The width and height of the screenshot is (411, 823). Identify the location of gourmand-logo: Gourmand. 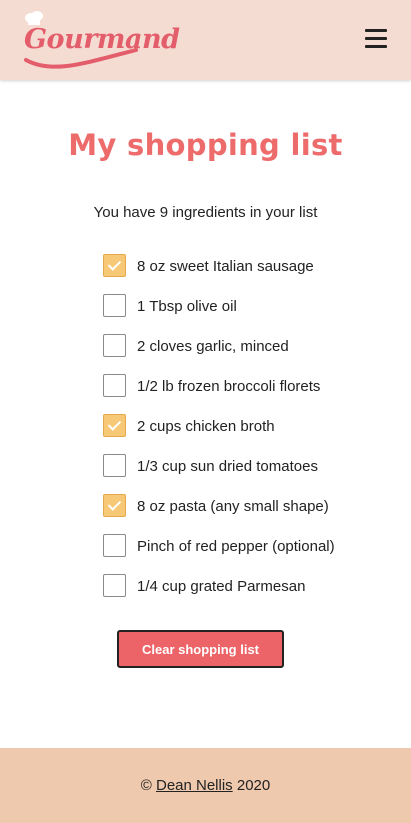
(101, 40).